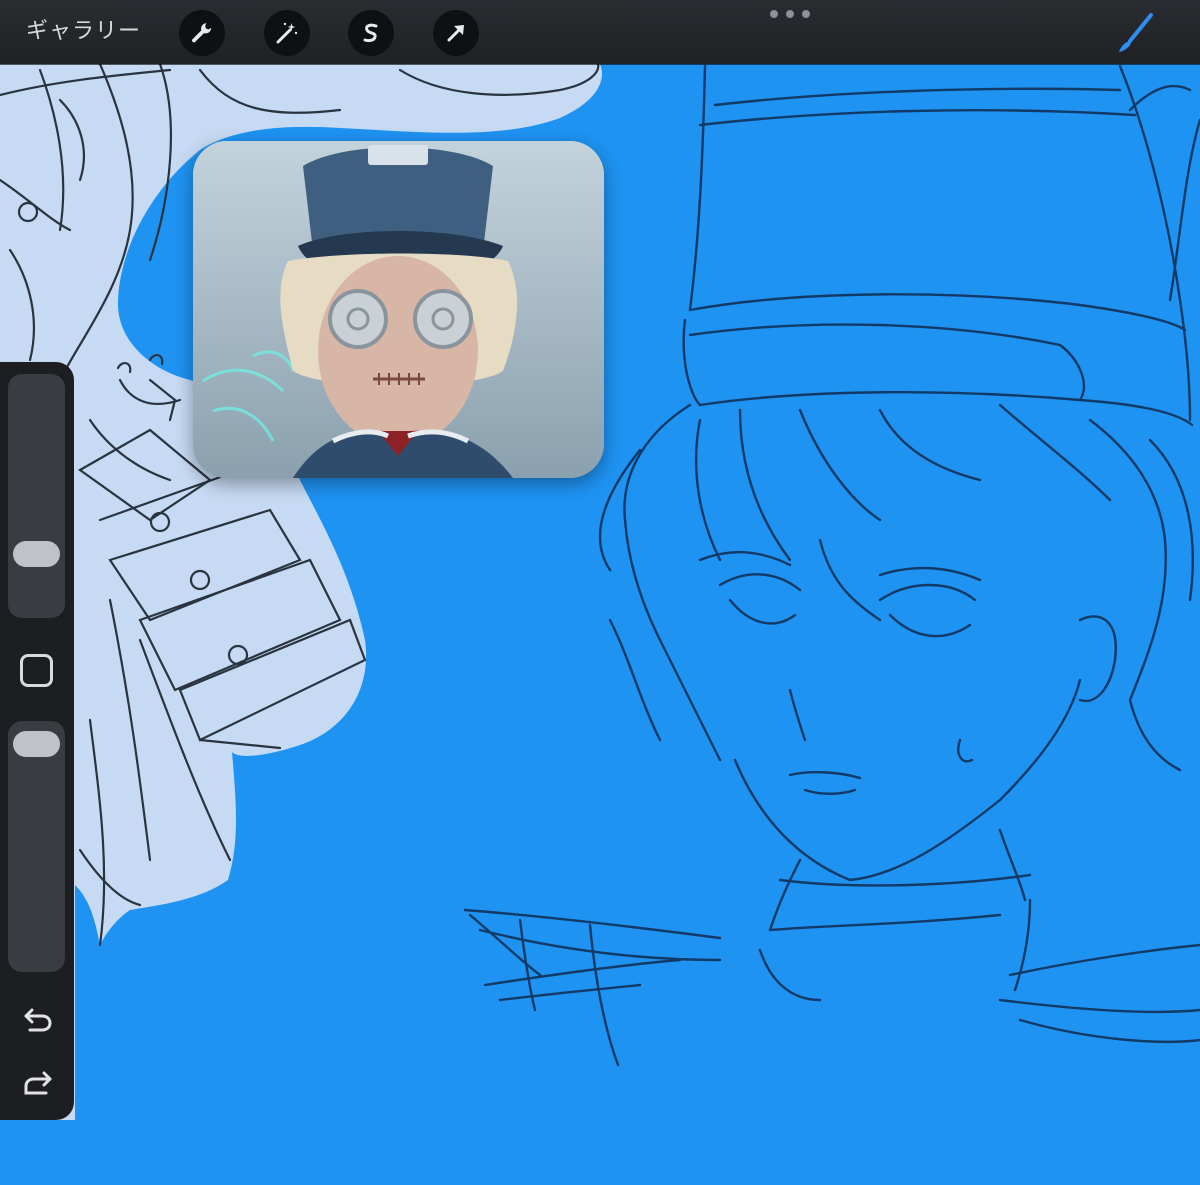 The height and width of the screenshot is (1185, 1200). I want to click on brush-button, so click(1135, 33).